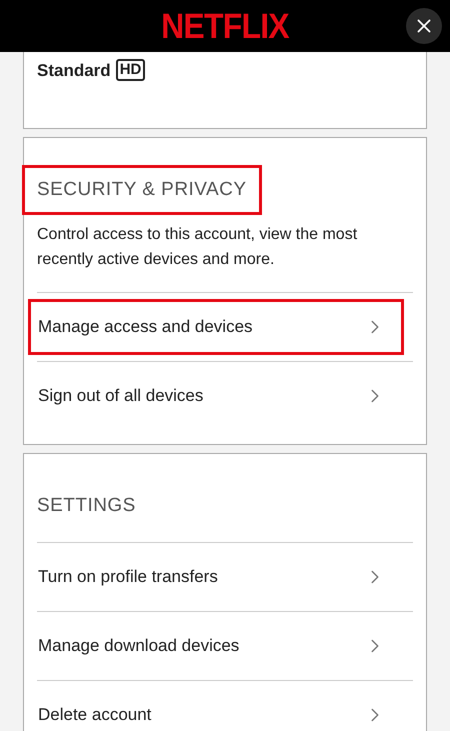  What do you see at coordinates (142, 190) in the screenshot?
I see `section-title: SECURITY & PRIVACY` at bounding box center [142, 190].